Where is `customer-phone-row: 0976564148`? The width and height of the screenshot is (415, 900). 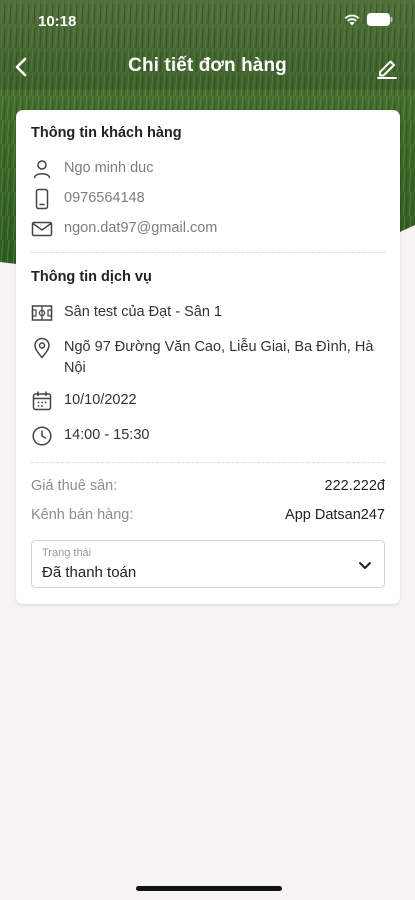
customer-phone-row: 0976564148 is located at coordinates (208, 199).